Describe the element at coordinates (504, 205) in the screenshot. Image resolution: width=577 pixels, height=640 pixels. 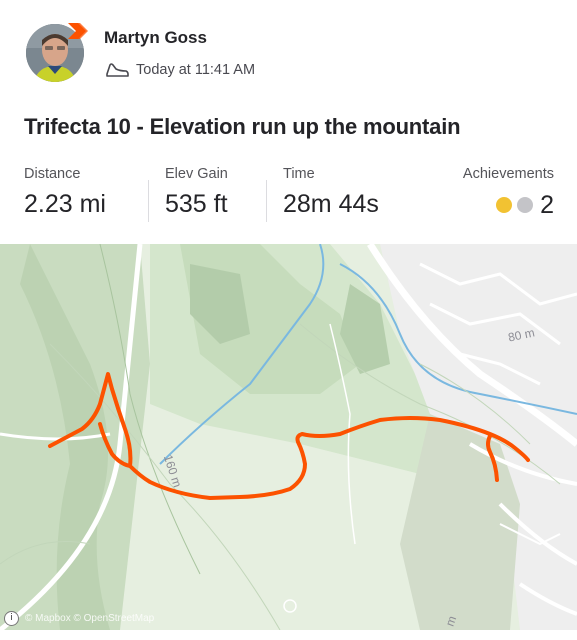
I see `gold-medal-icon` at that location.